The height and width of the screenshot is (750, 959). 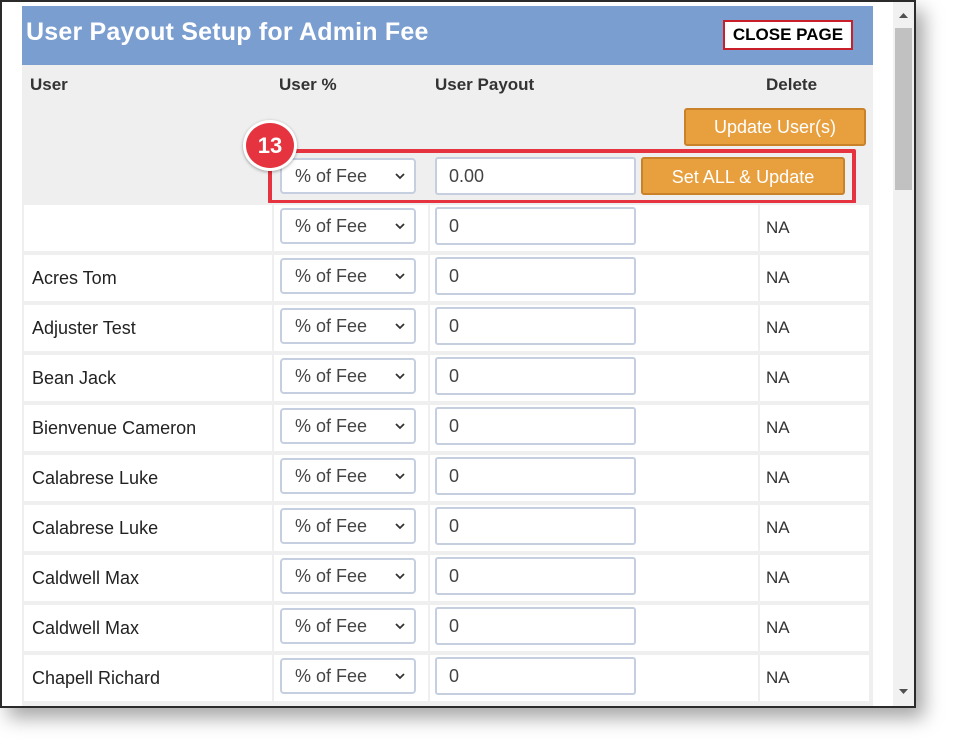 I want to click on table-row: Bienvenue Cameron NA % of Fee 0, so click(x=447, y=428).